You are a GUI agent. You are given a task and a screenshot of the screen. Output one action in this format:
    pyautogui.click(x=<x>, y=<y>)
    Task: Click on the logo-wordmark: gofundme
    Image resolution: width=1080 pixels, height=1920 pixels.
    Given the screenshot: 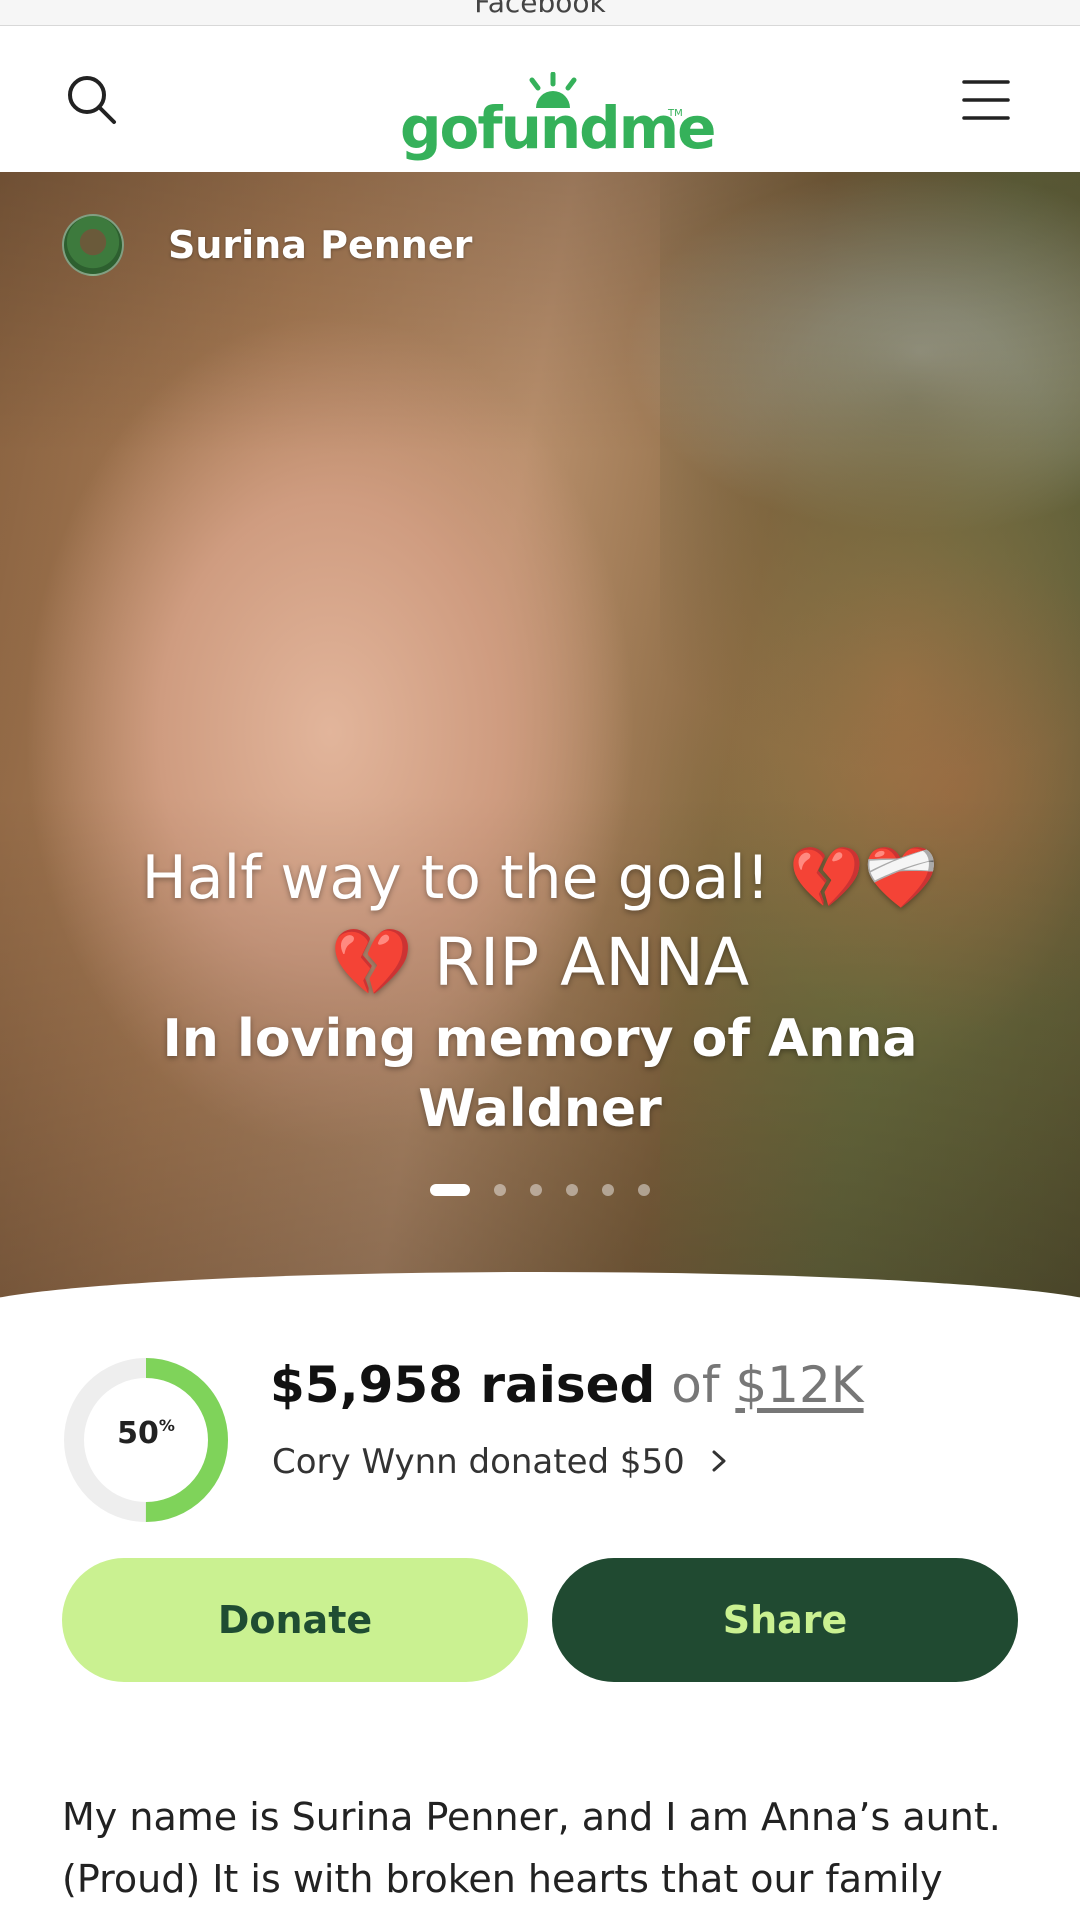 What is the action you would take?
    pyautogui.click(x=558, y=128)
    